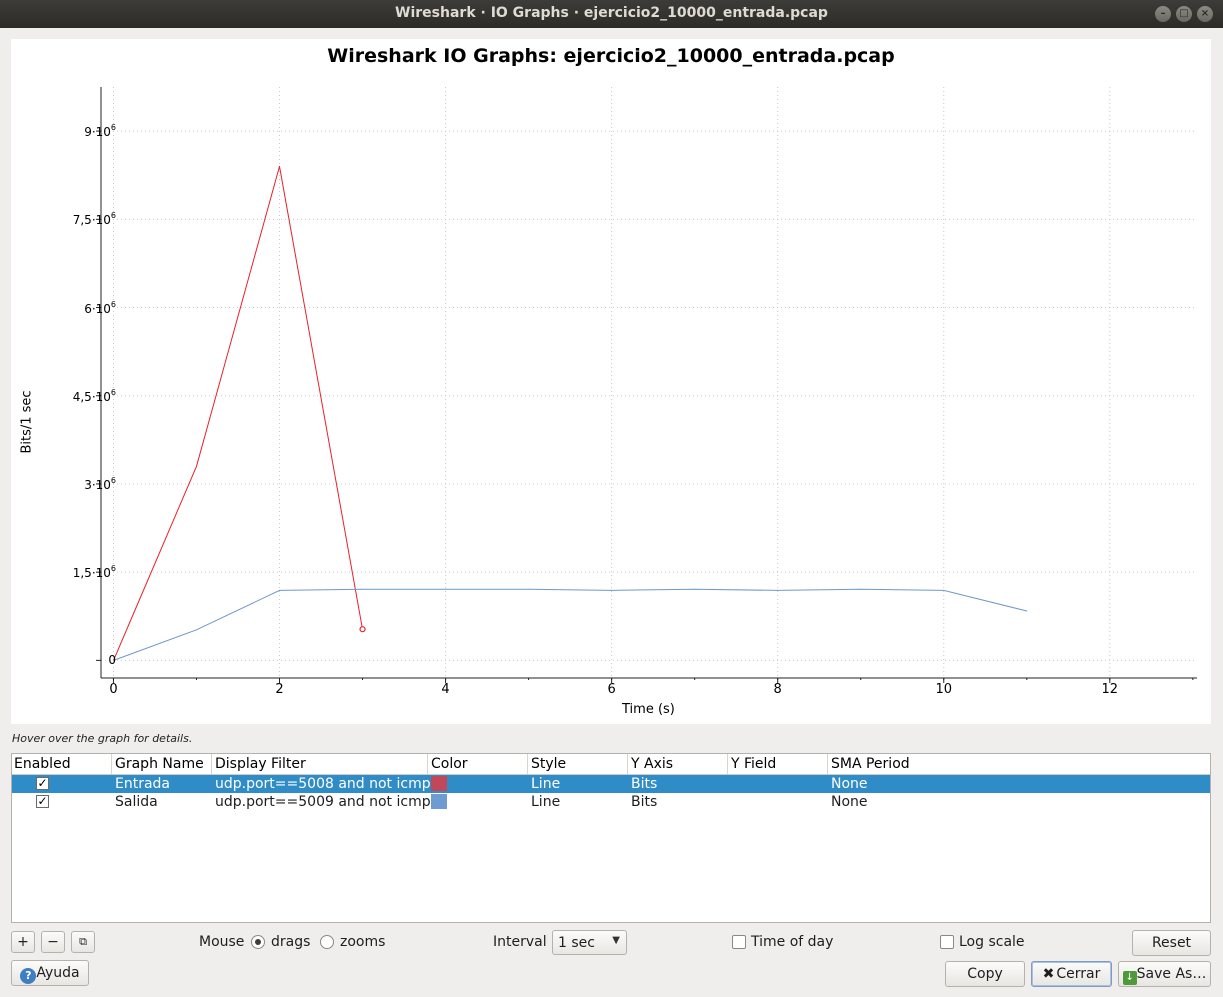 This screenshot has height=997, width=1223. What do you see at coordinates (327, 942) in the screenshot?
I see `zooms-radio` at bounding box center [327, 942].